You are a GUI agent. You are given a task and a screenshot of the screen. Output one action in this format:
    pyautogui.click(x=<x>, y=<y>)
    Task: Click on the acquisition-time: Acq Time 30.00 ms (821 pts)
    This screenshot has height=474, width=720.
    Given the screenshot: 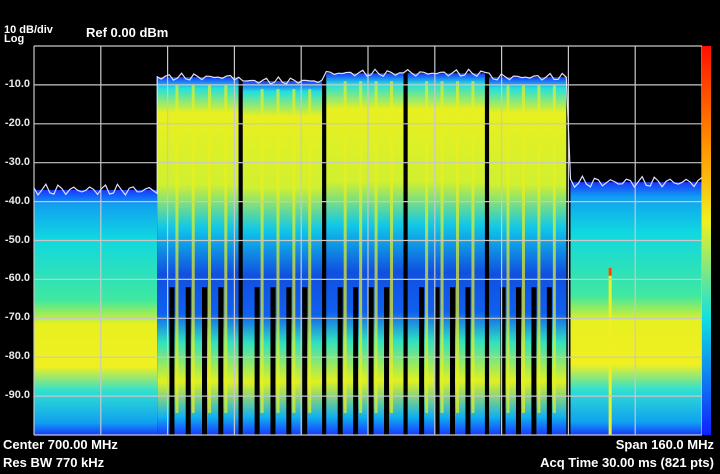 What is the action you would take?
    pyautogui.click(x=627, y=462)
    